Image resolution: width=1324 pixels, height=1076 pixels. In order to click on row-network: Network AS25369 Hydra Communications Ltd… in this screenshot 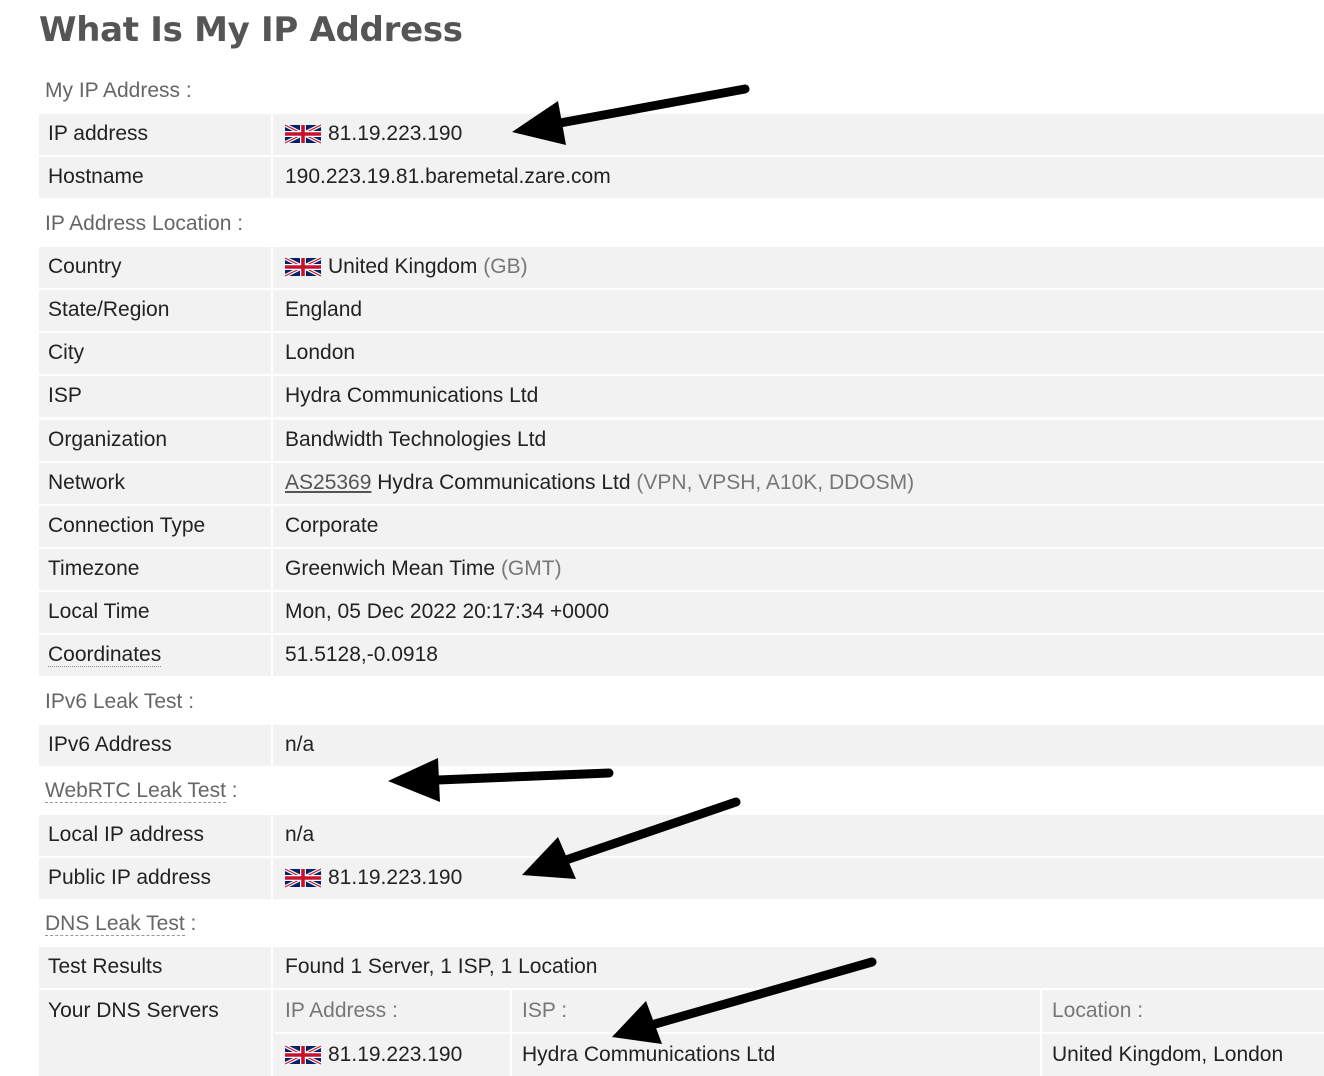, I will do `click(681, 484)`.